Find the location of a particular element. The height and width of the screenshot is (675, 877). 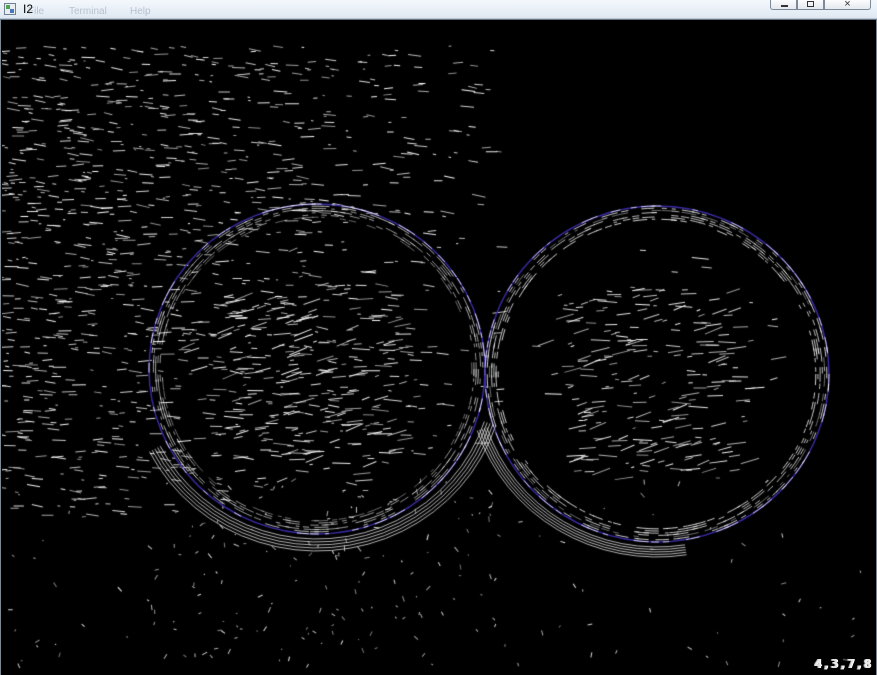

window-controls: × is located at coordinates (820, 5).